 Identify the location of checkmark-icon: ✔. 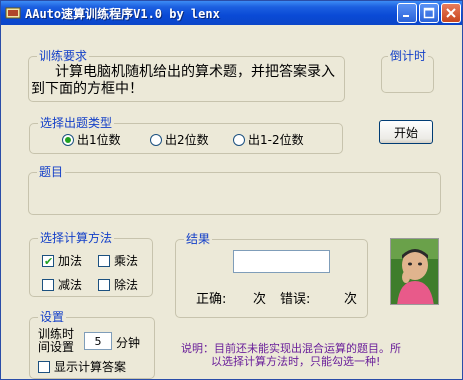
(49, 261).